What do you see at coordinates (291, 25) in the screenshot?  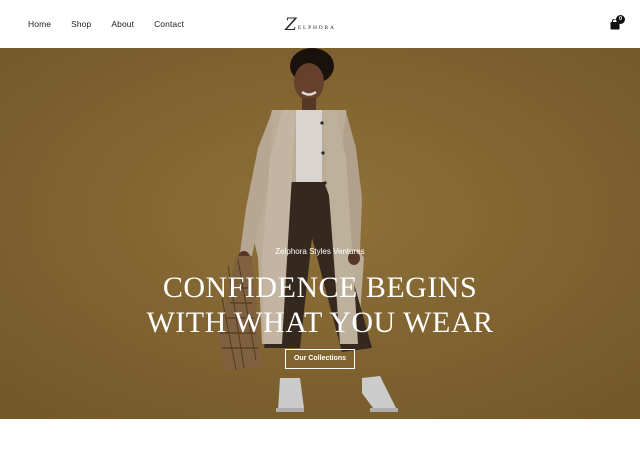 I see `logo-initial: Z` at bounding box center [291, 25].